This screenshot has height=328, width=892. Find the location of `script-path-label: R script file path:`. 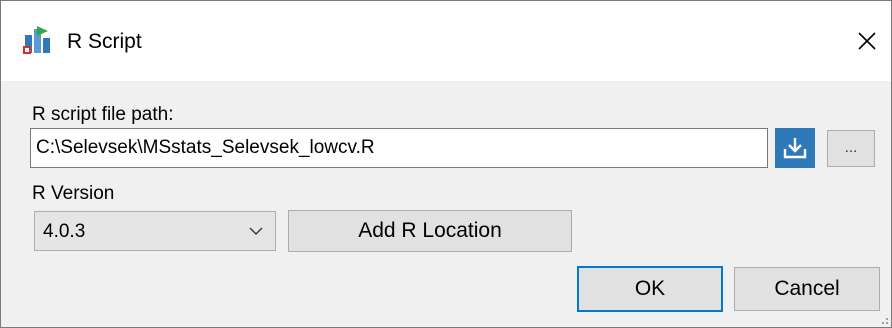

script-path-label: R script file path: is located at coordinates (103, 114).